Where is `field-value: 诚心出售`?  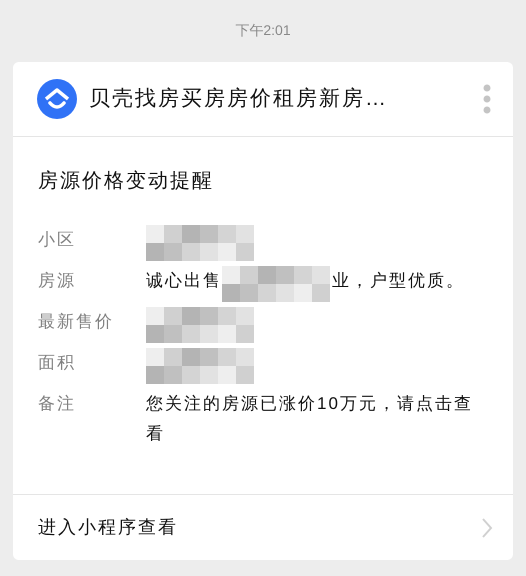
field-value: 诚心出售 is located at coordinates (184, 281).